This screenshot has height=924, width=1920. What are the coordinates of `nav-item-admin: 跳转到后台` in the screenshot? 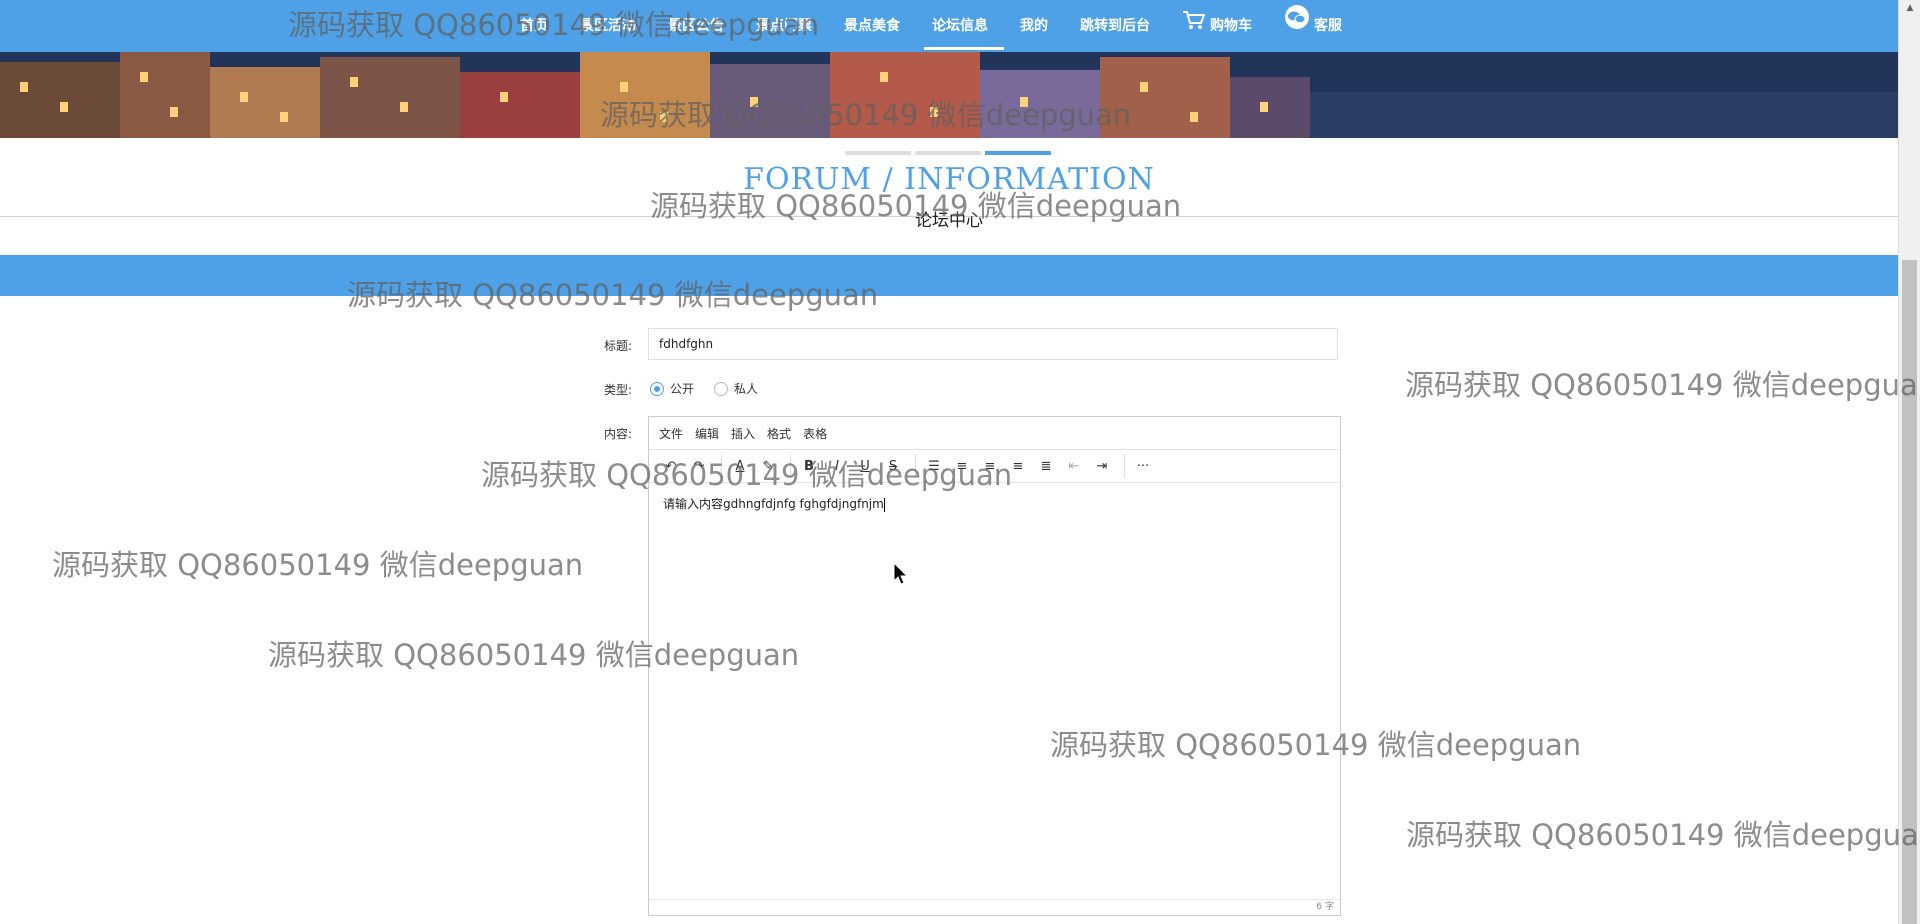 It's located at (1115, 26).